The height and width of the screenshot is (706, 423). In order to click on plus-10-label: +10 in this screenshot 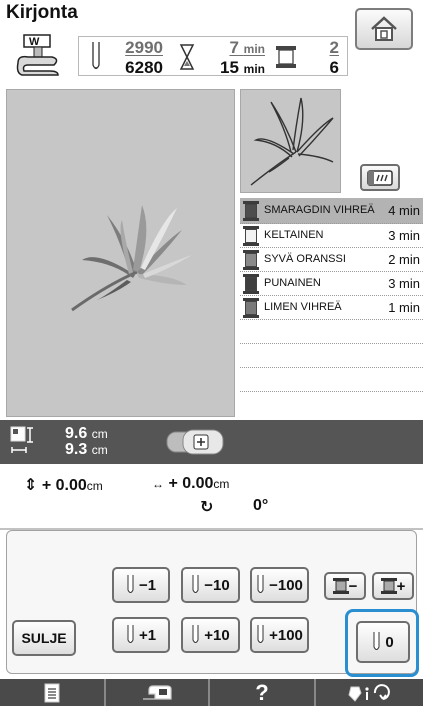, I will do `click(217, 635)`.